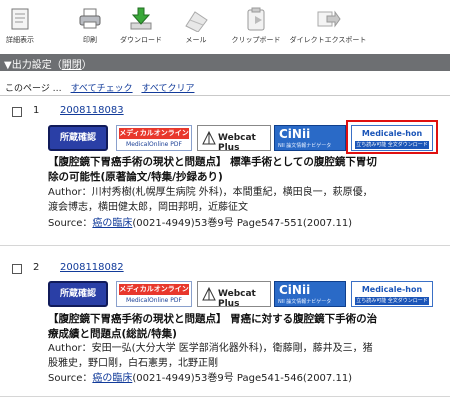  I want to click on record-author-line: Author：川村秀樹(札幌厚生病院 外科)，本間重紀，横田良一，萩原優，, so click(210, 192).